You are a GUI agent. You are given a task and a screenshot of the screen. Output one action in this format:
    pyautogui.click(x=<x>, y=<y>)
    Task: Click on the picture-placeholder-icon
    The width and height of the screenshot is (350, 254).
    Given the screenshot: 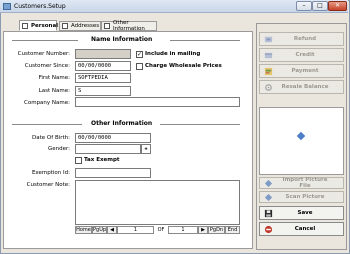 What is the action you would take?
    pyautogui.click(x=301, y=136)
    